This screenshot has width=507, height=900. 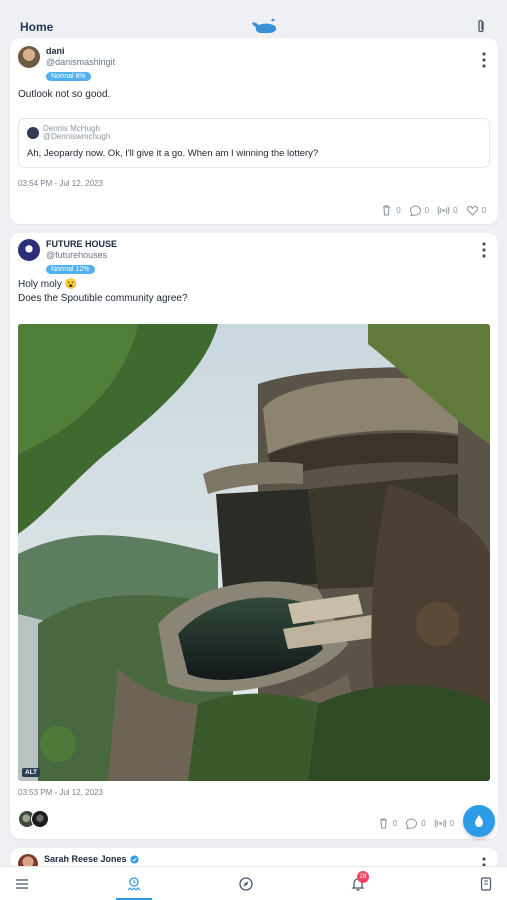 I want to click on heart-icon, so click(x=472, y=210).